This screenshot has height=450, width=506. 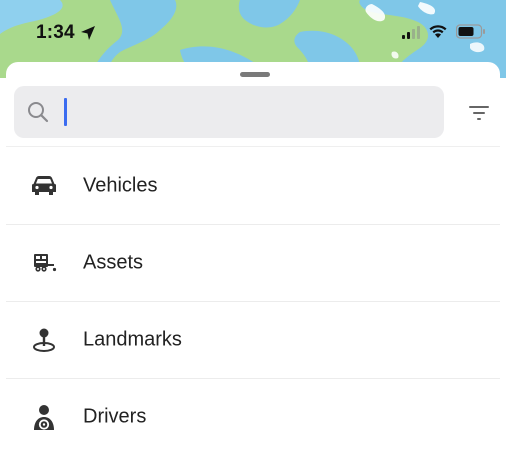 I want to click on status-time: 1:34, so click(x=55, y=32).